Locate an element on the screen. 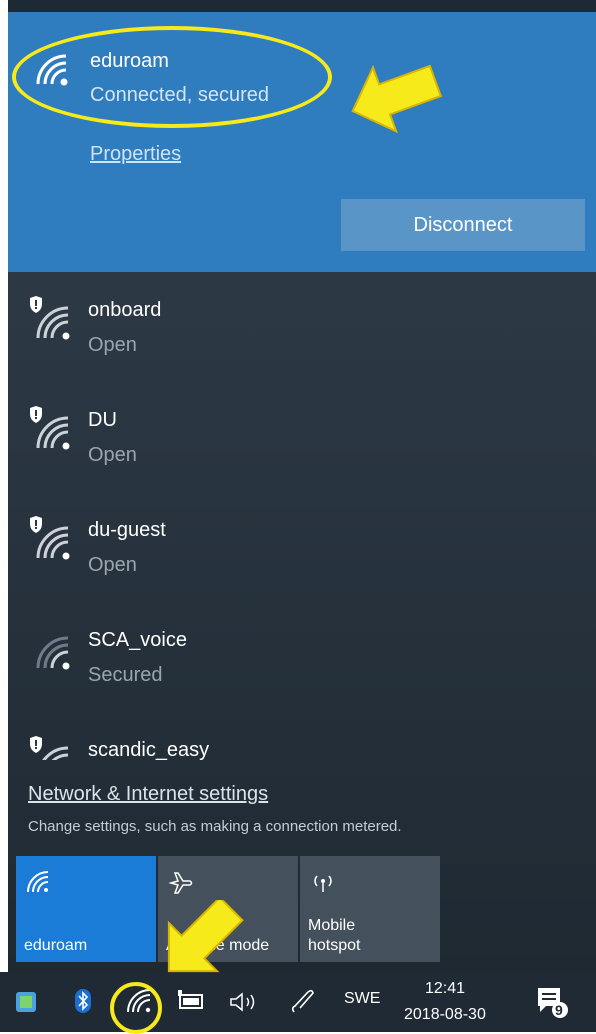  wifi-secured-icon is located at coordinates (53, 653).